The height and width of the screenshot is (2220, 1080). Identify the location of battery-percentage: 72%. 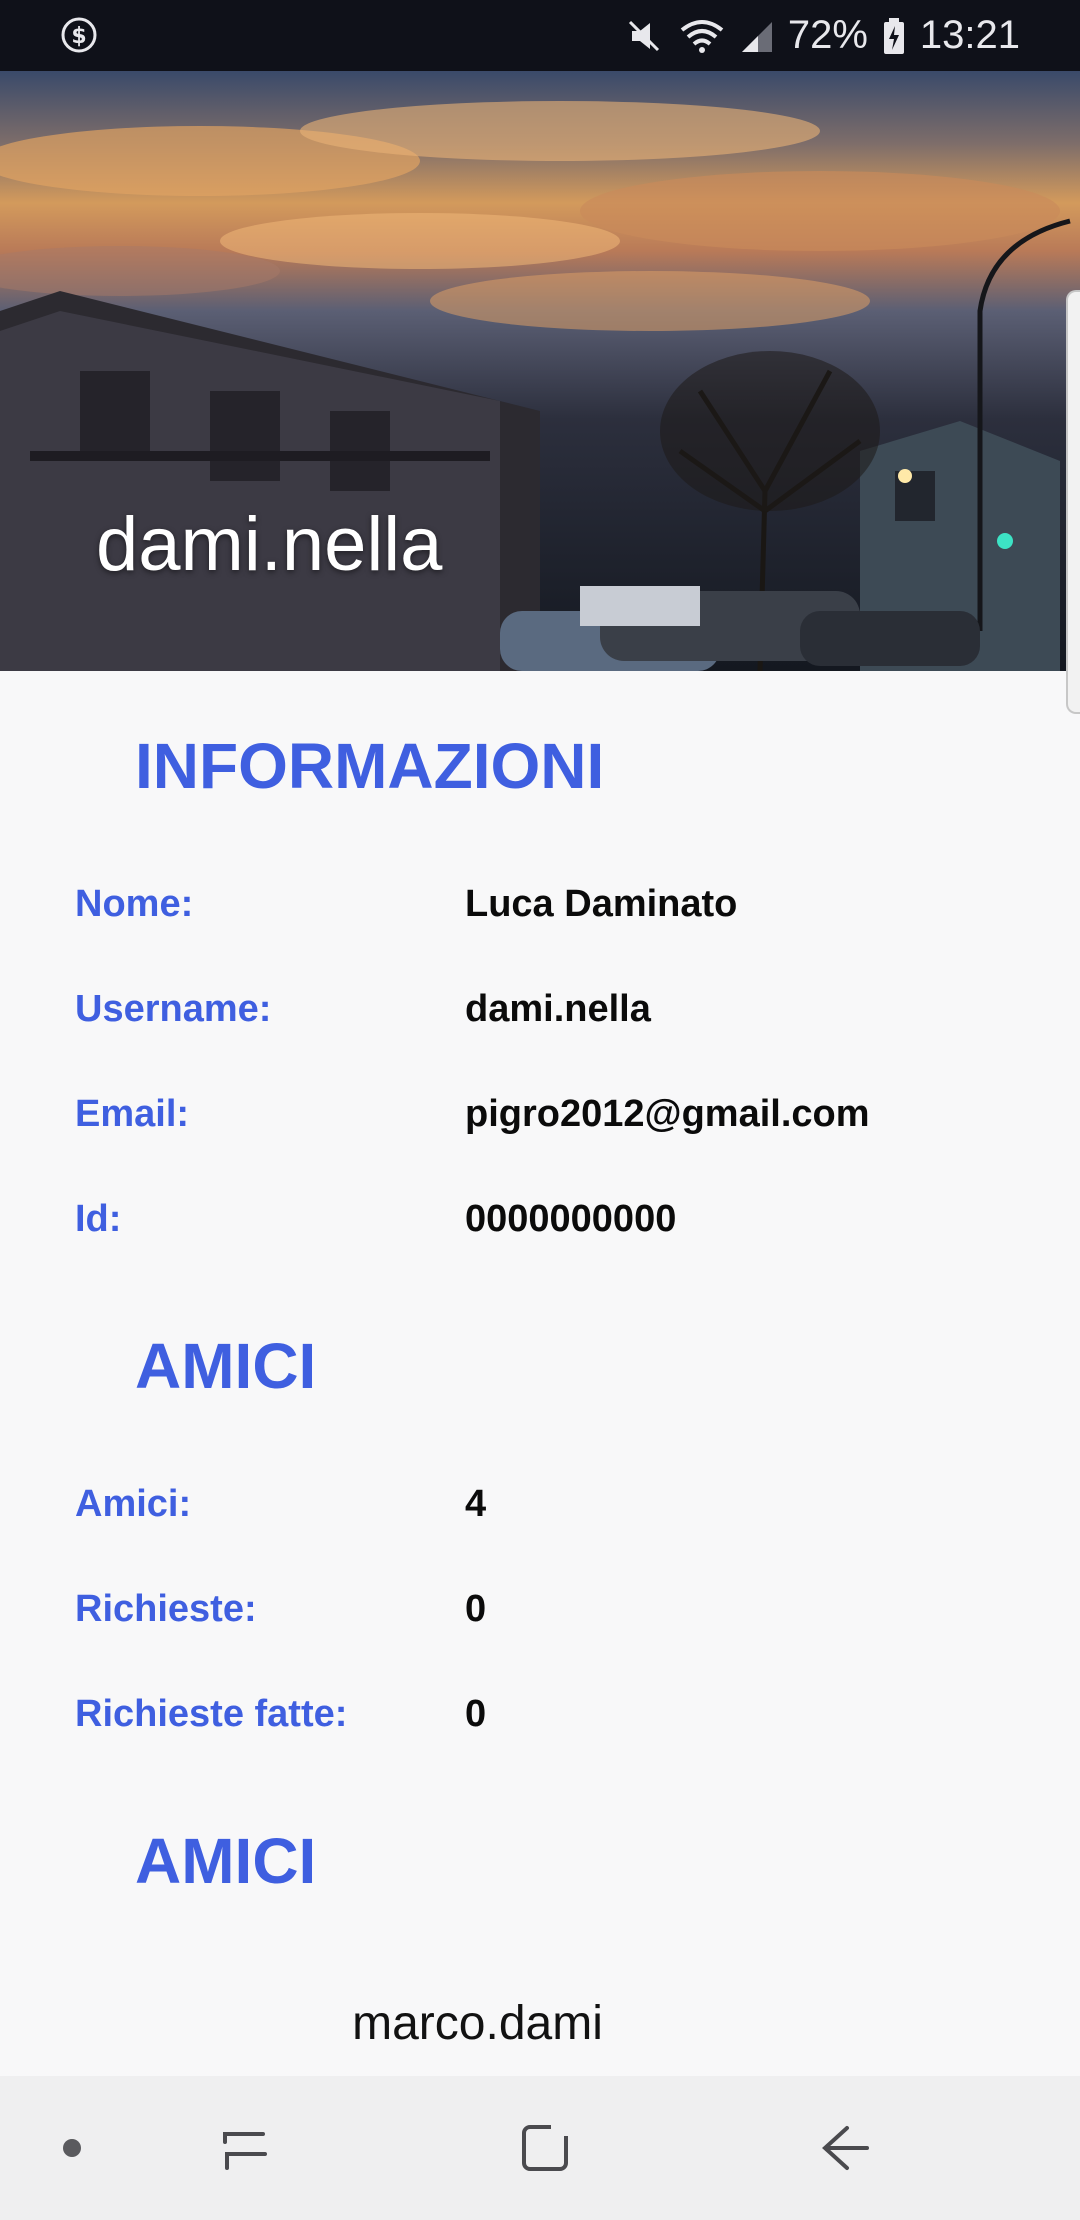
(827, 35).